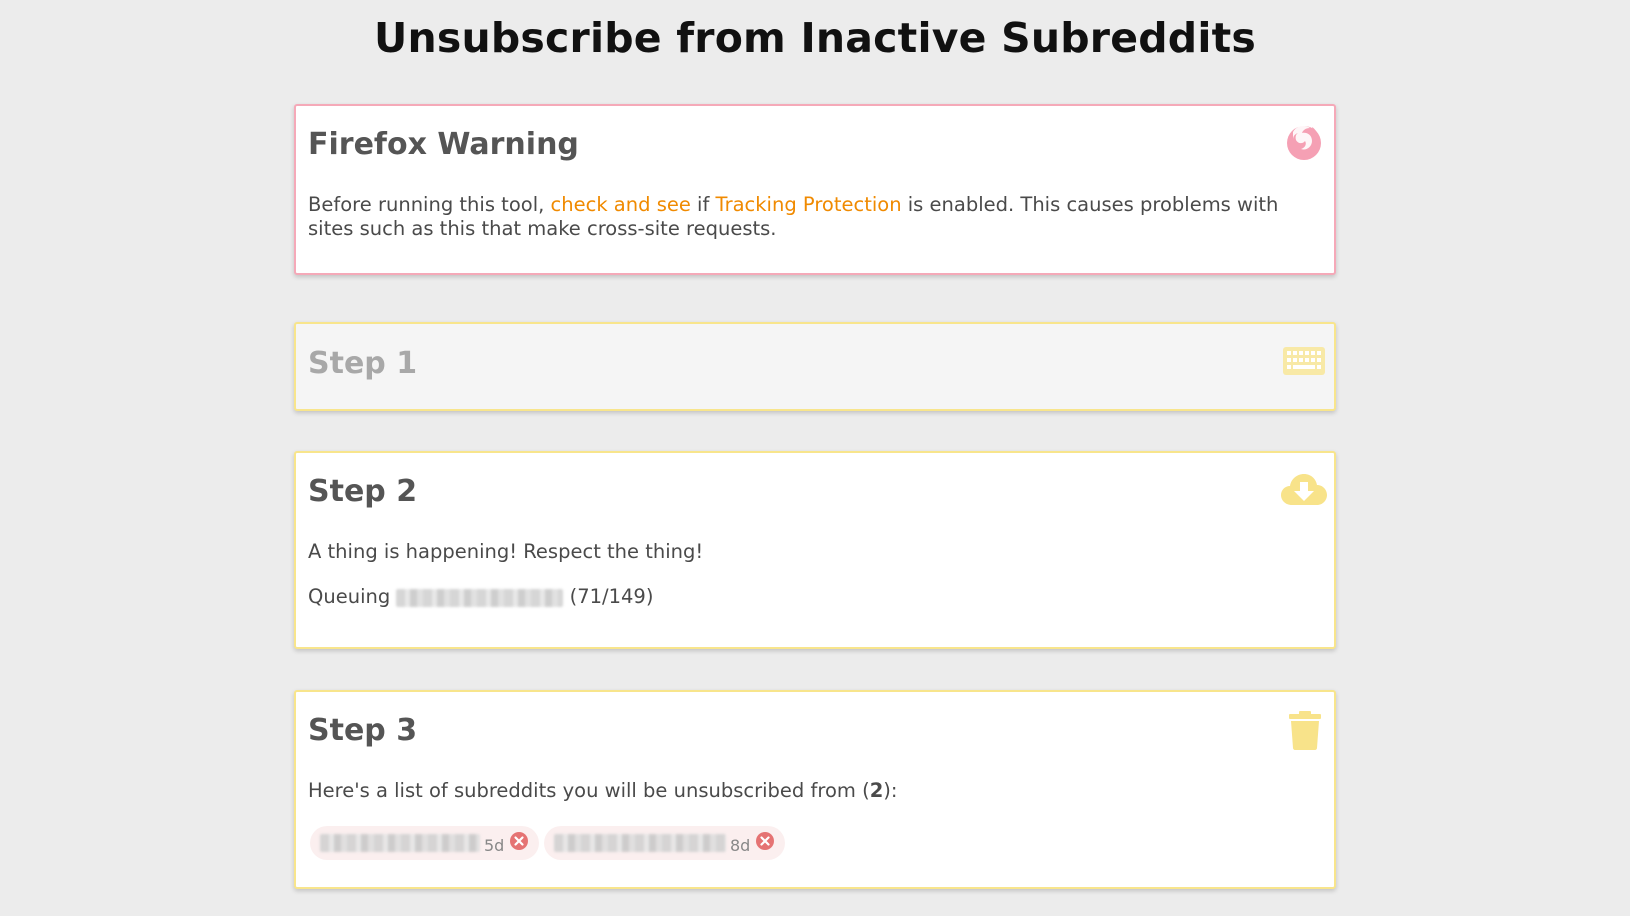 This screenshot has height=916, width=1630. Describe the element at coordinates (494, 845) in the screenshot. I see `subreddit-age: 5d` at that location.